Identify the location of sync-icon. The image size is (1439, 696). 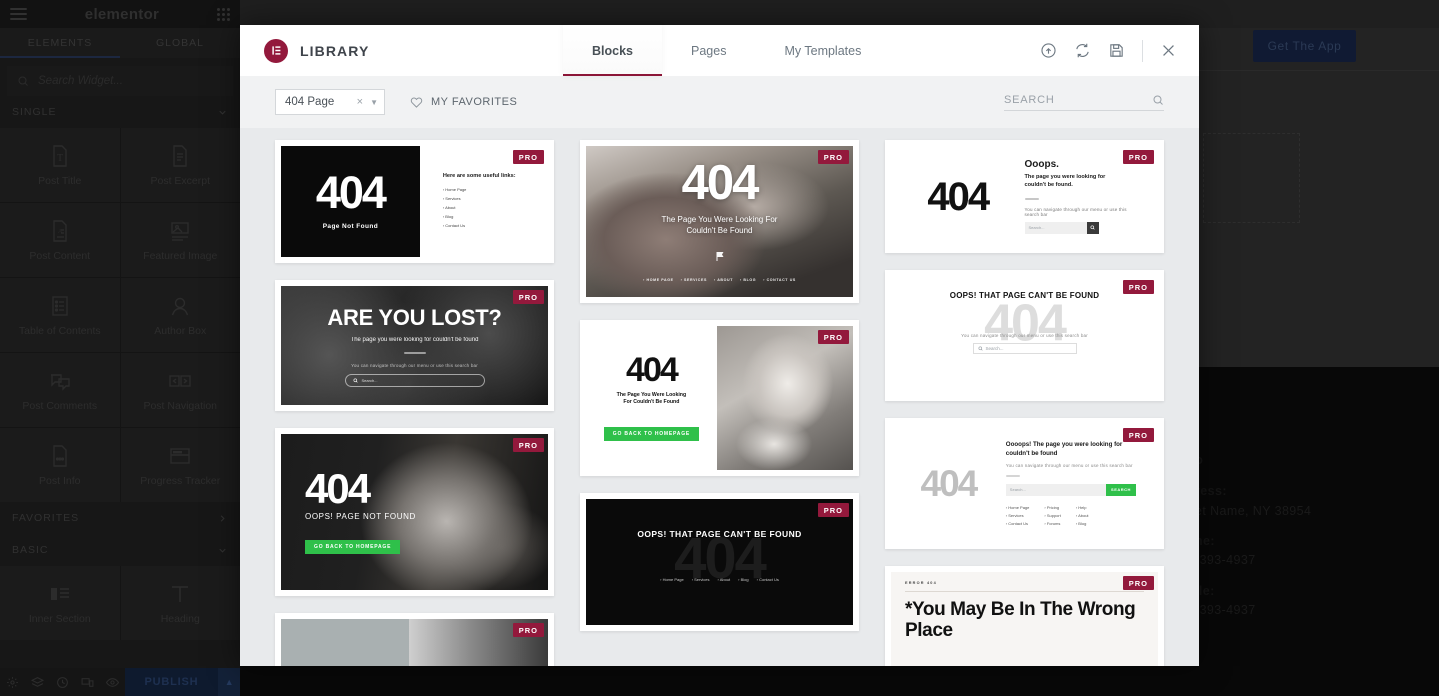
(1082, 50).